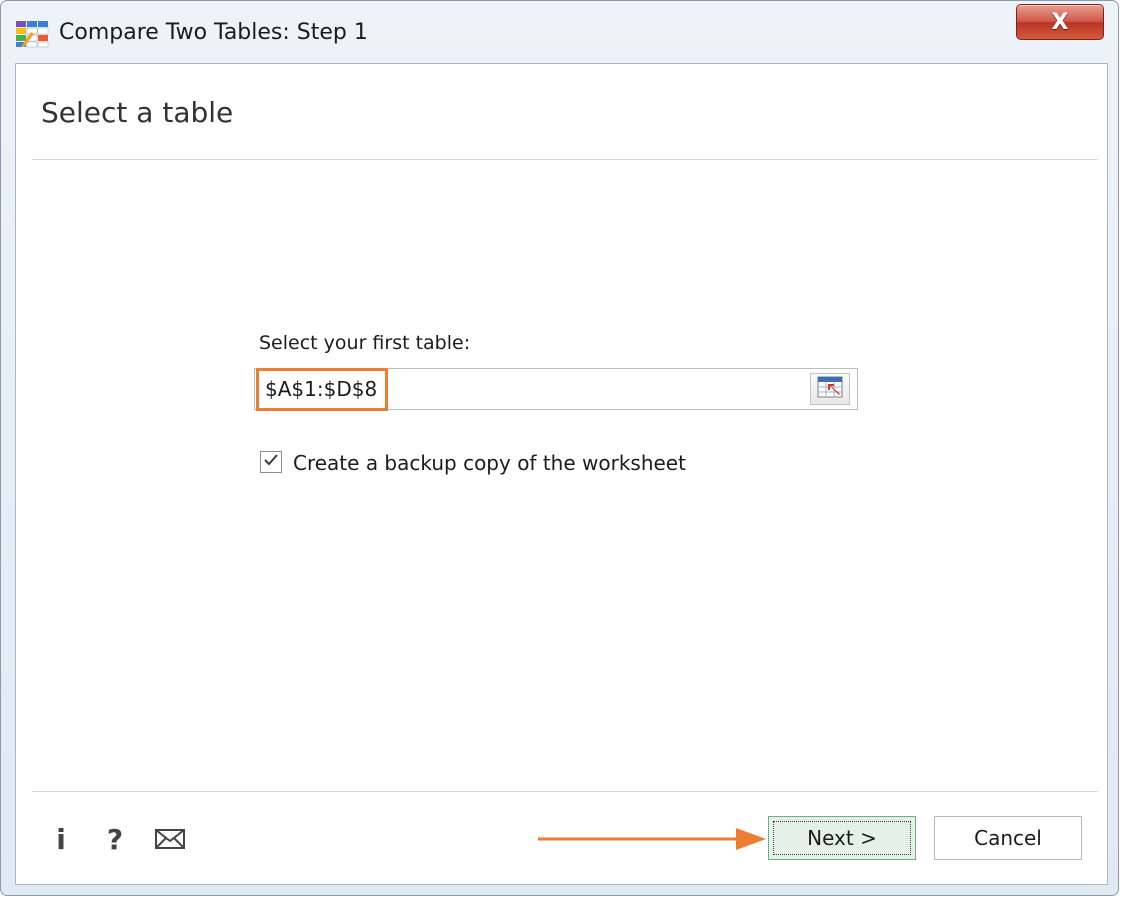 The image size is (1121, 898). Describe the element at coordinates (137, 112) in the screenshot. I see `page-title: Select a table` at that location.